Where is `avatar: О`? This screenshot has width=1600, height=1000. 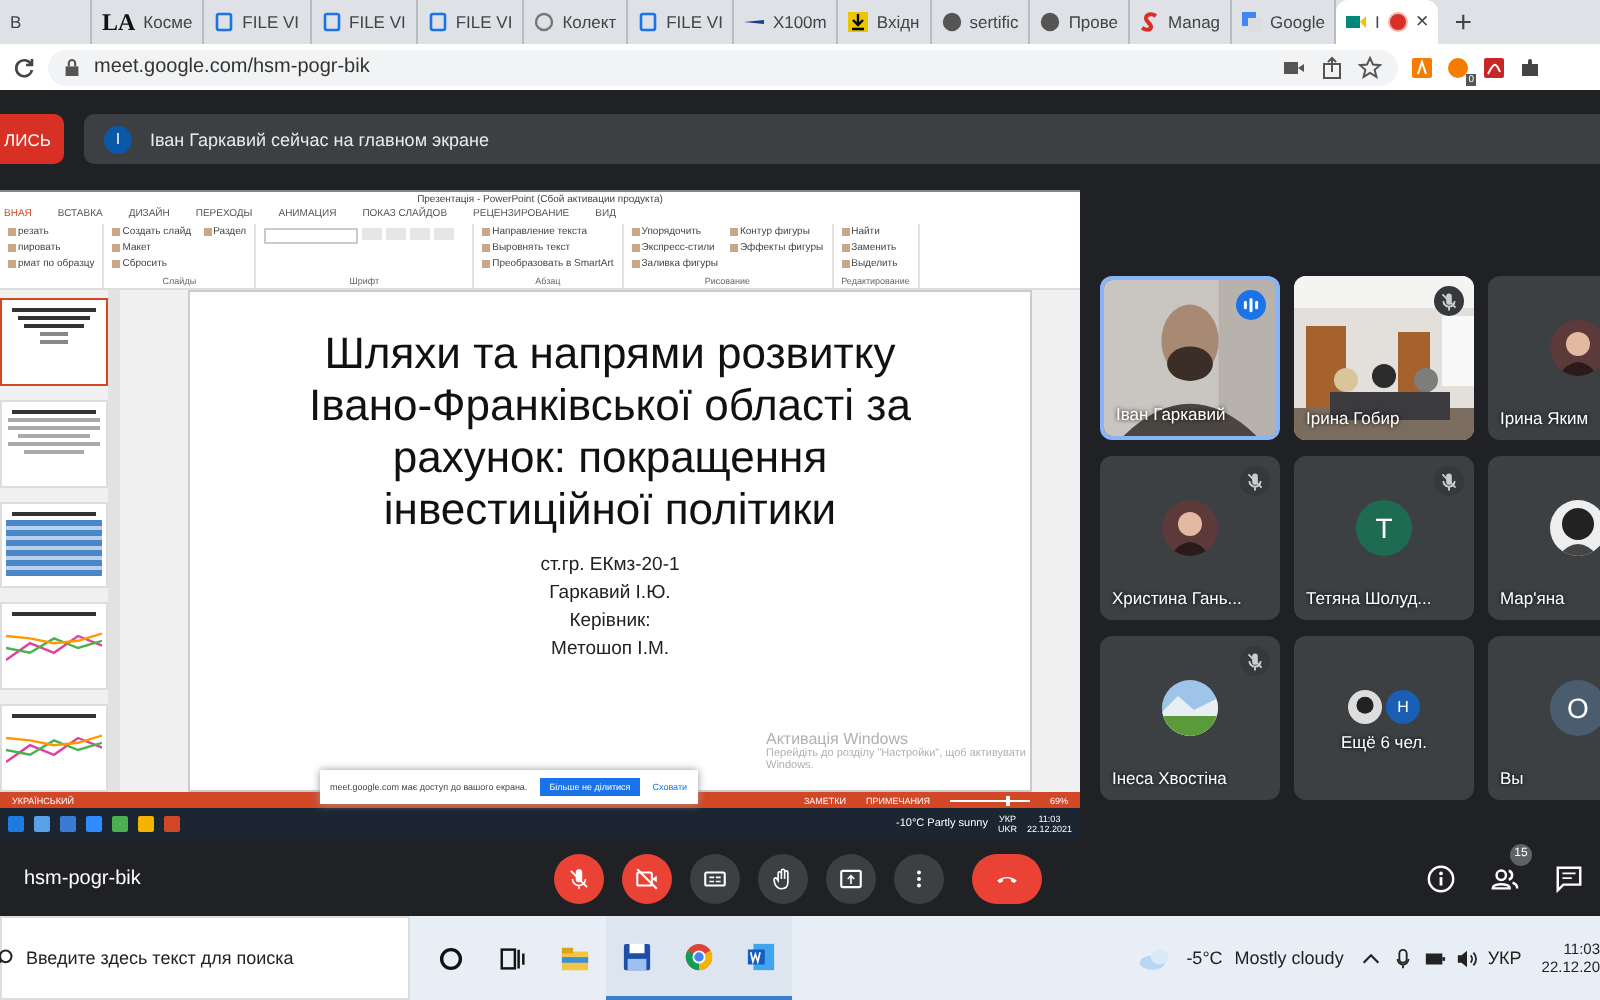 avatar: О is located at coordinates (1575, 708).